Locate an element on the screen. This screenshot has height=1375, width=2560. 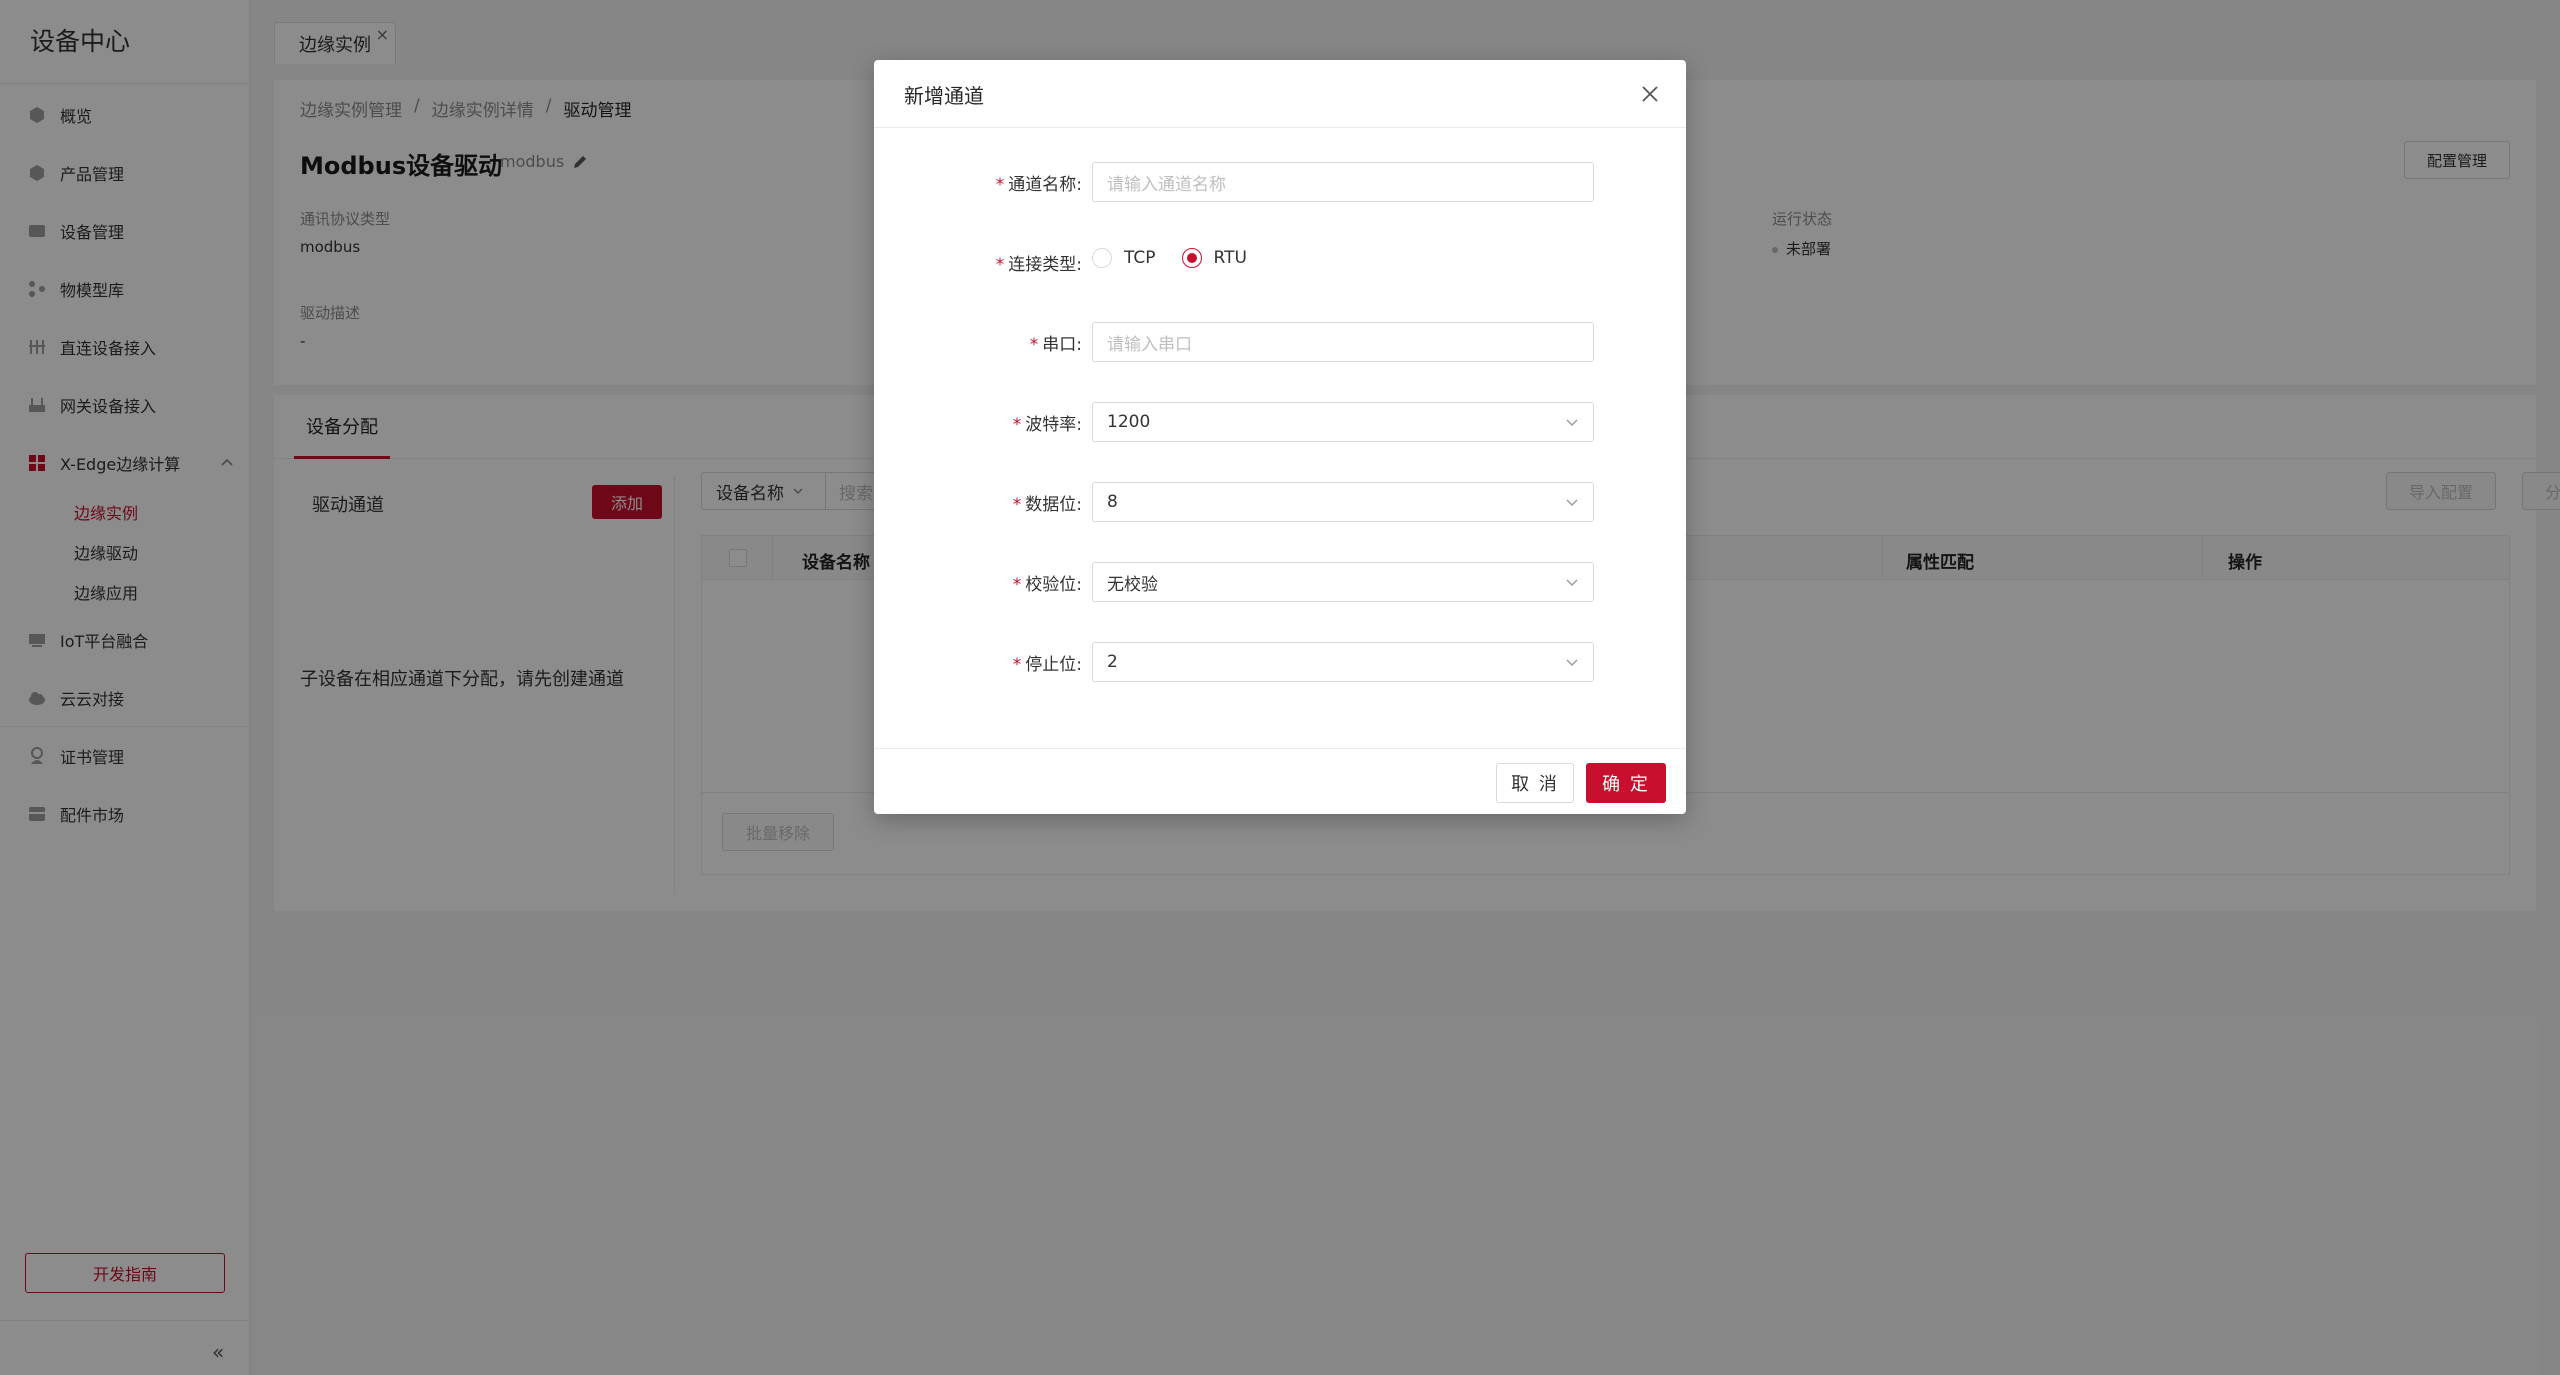
form-label: * 通道名称: is located at coordinates (1039, 182).